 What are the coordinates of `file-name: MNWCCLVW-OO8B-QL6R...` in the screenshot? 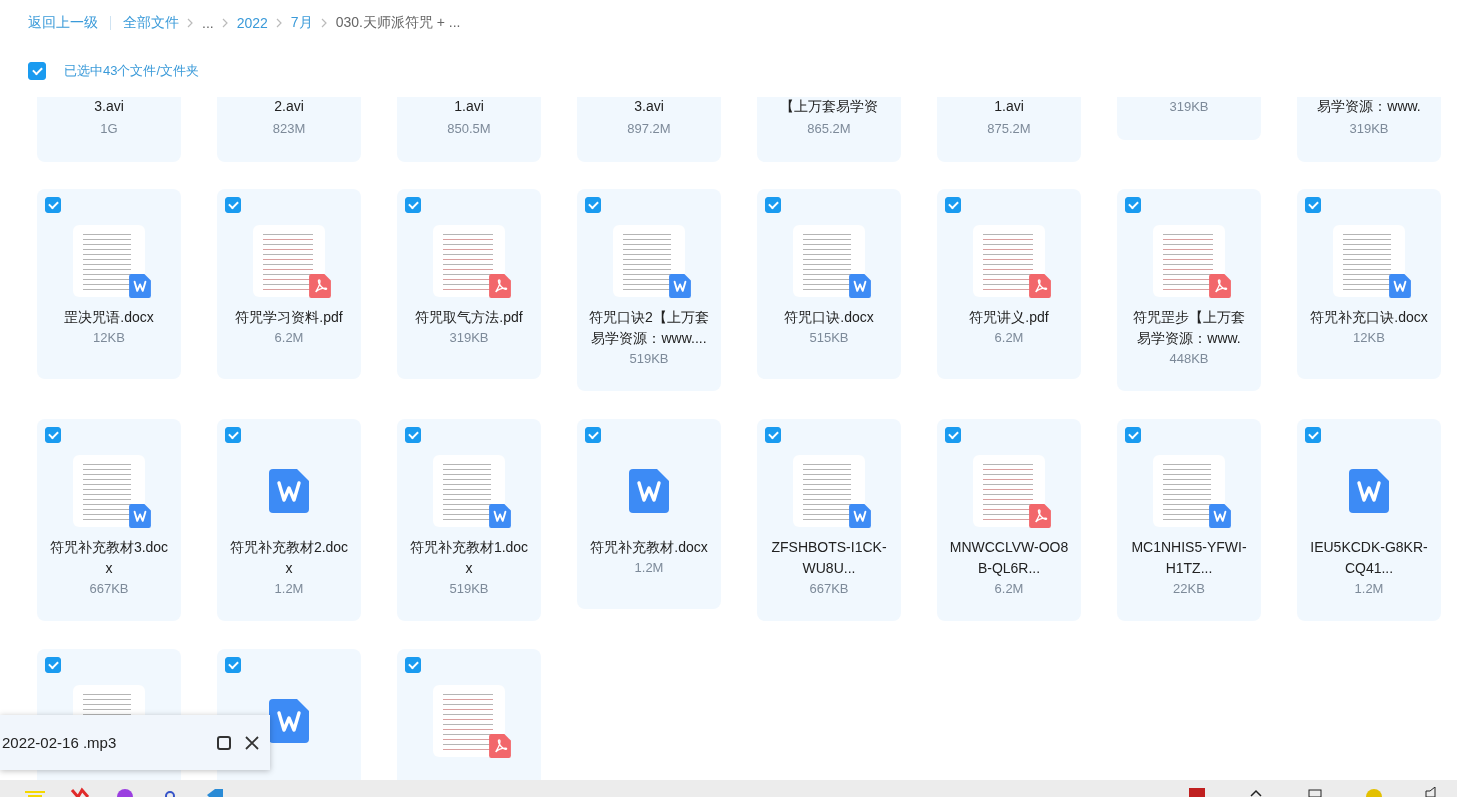 It's located at (1009, 558).